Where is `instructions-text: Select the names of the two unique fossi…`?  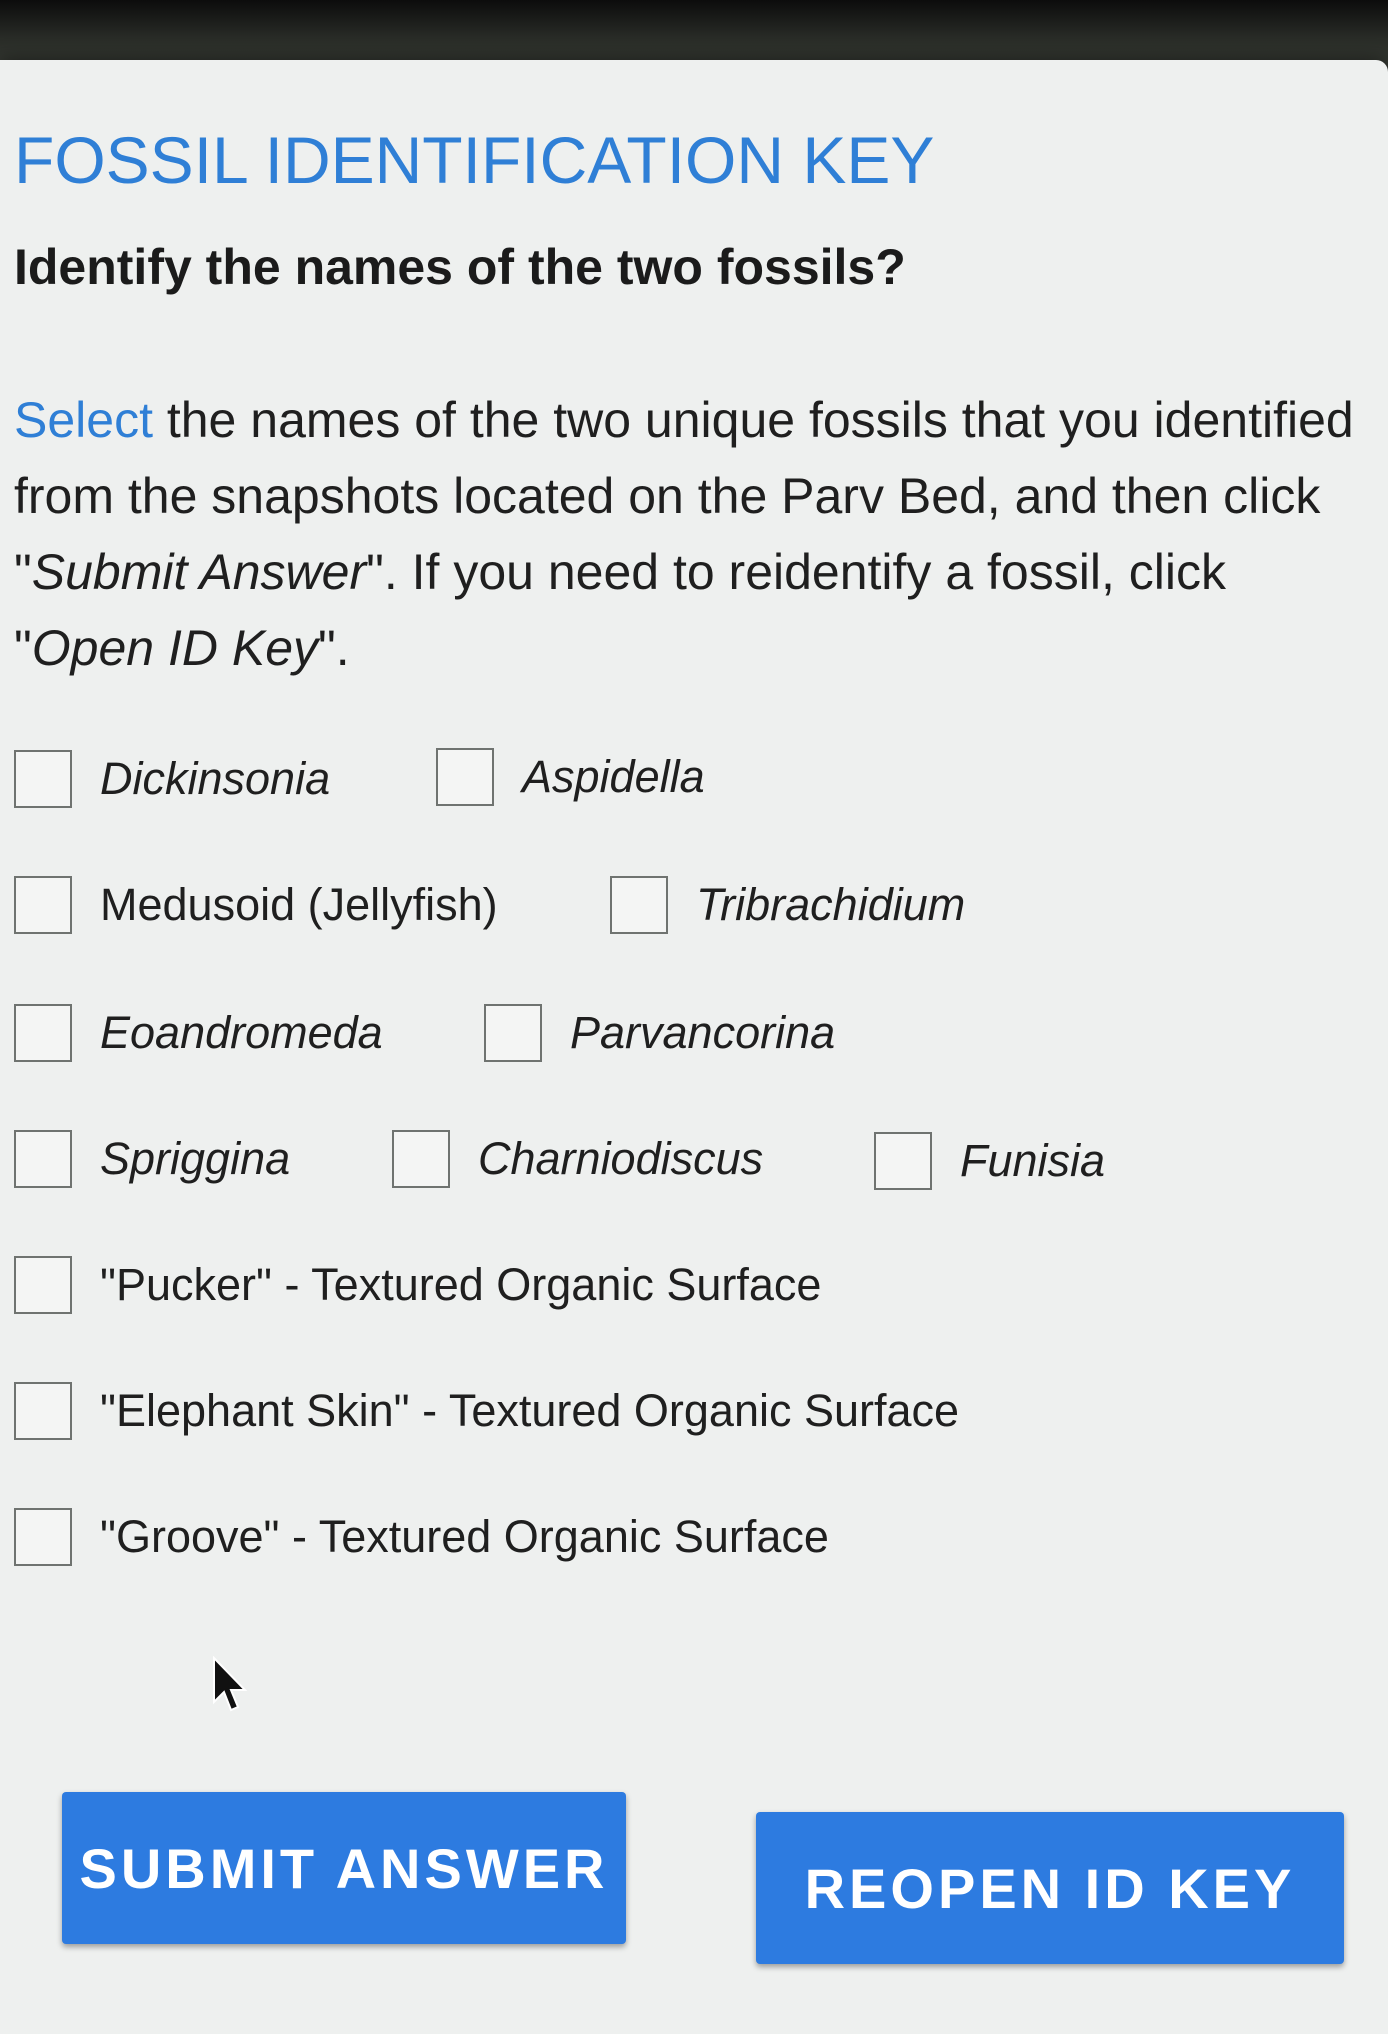 instructions-text: Select the names of the two unique fossi… is located at coordinates (684, 534).